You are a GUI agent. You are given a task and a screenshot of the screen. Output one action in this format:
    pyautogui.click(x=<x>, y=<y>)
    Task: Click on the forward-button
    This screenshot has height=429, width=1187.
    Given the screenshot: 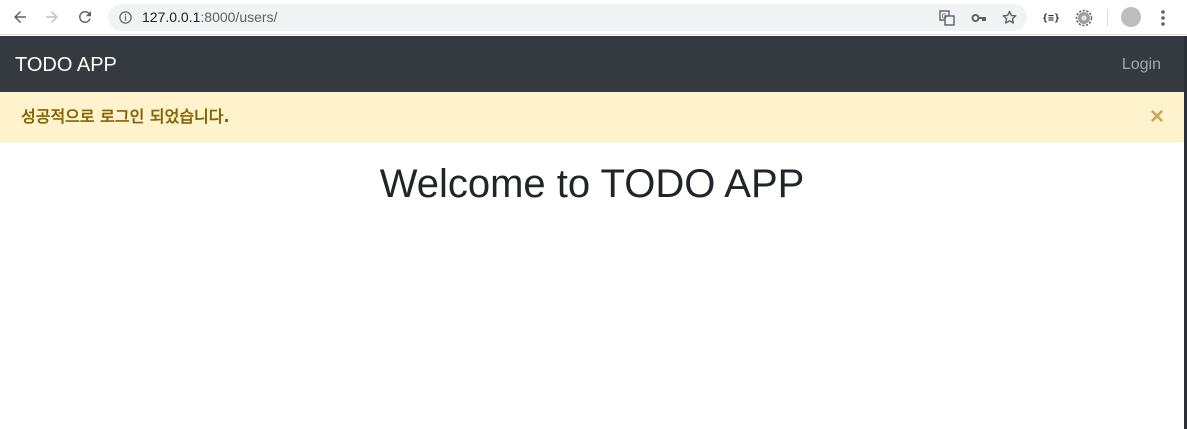 What is the action you would take?
    pyautogui.click(x=52, y=17)
    